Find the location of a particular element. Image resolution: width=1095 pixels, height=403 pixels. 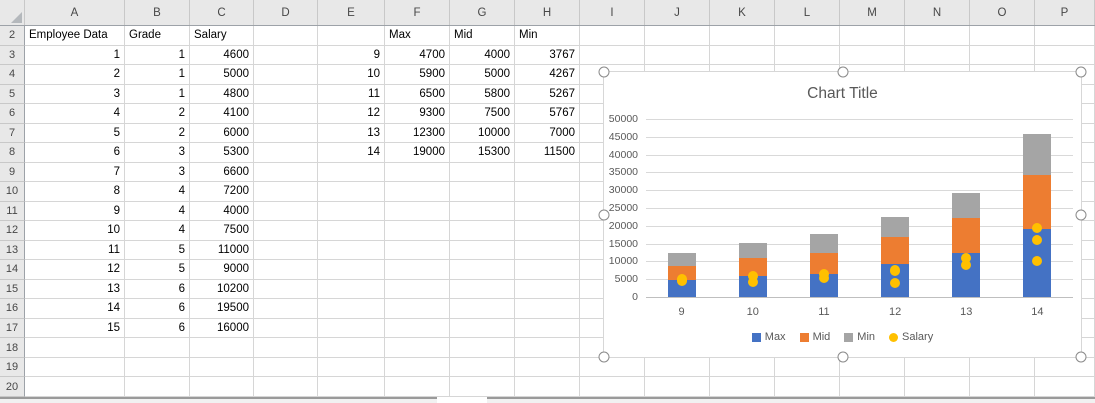

legend-item-max: Max is located at coordinates (768, 337).